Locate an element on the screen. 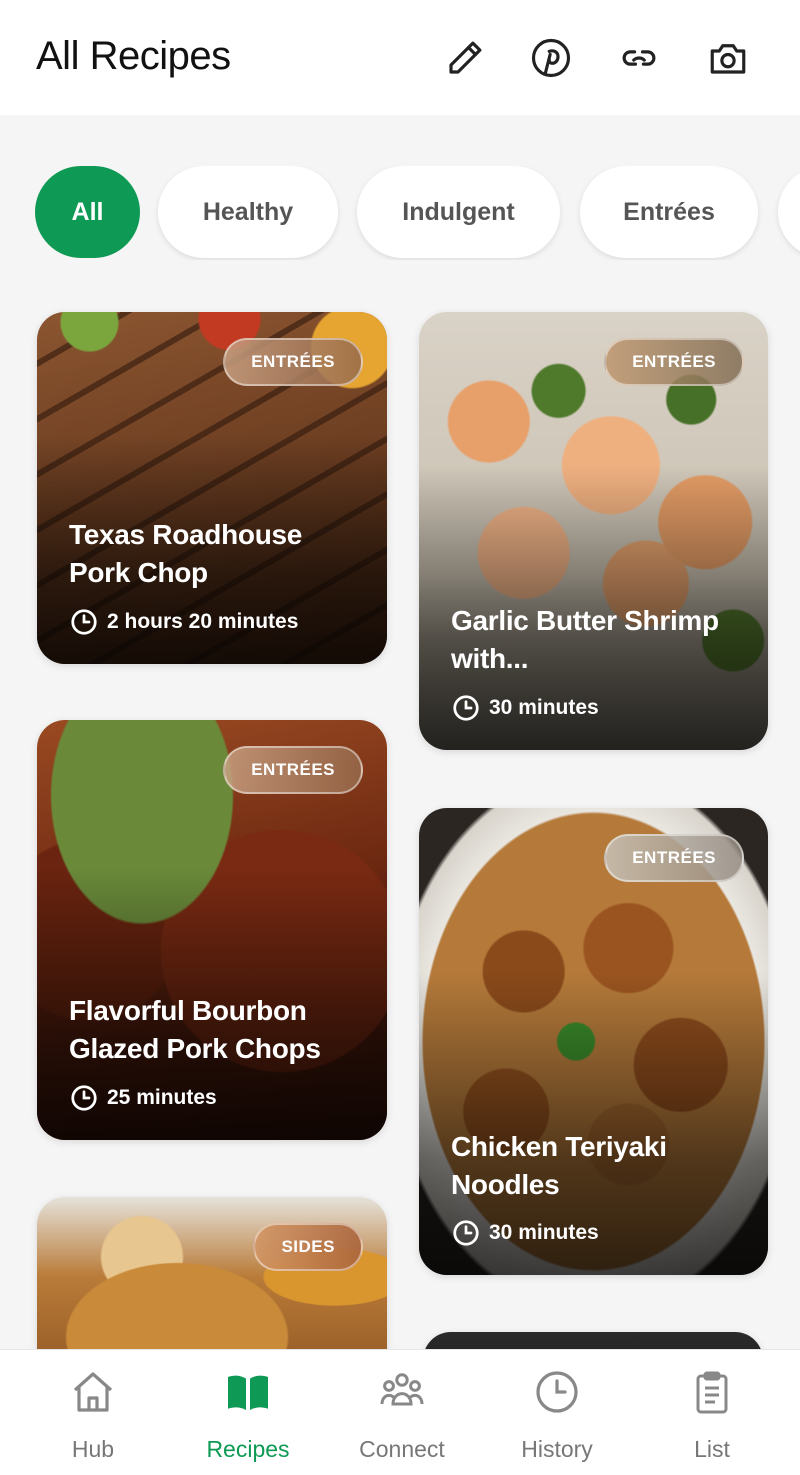  book-icon is located at coordinates (248, 1392).